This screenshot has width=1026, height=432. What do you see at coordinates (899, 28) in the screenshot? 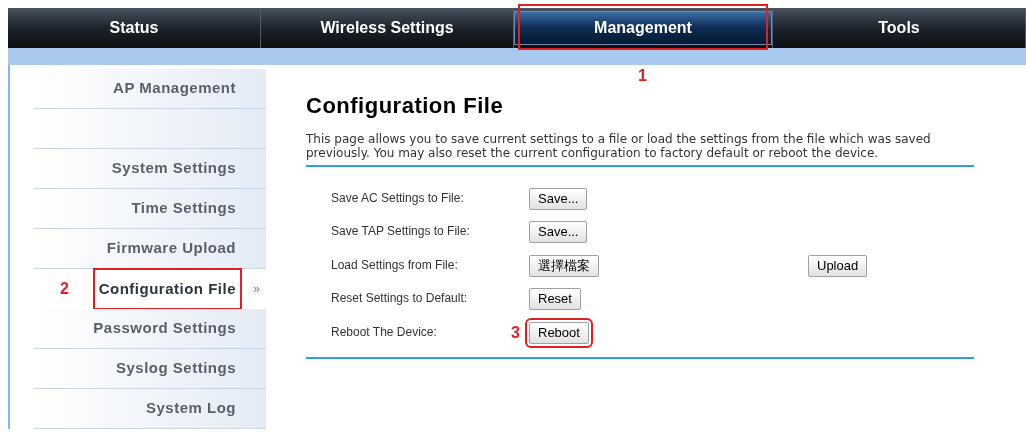
I see `nav-tab: Tools` at bounding box center [899, 28].